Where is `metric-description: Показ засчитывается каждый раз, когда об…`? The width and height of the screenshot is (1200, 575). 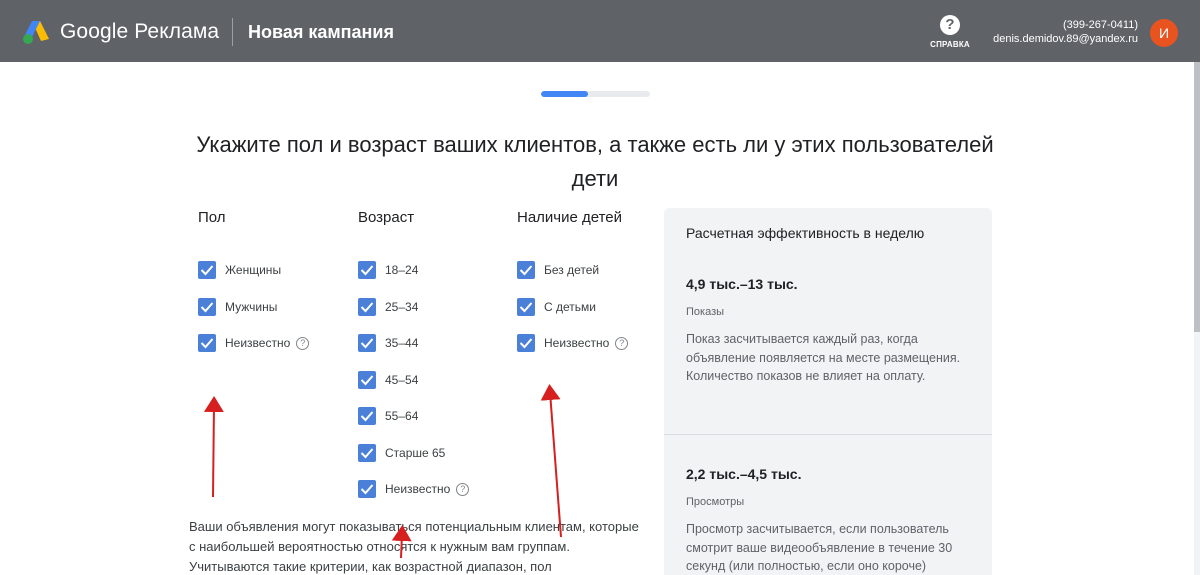
metric-description: Показ засчитывается каждый раз, когда об… is located at coordinates (823, 357).